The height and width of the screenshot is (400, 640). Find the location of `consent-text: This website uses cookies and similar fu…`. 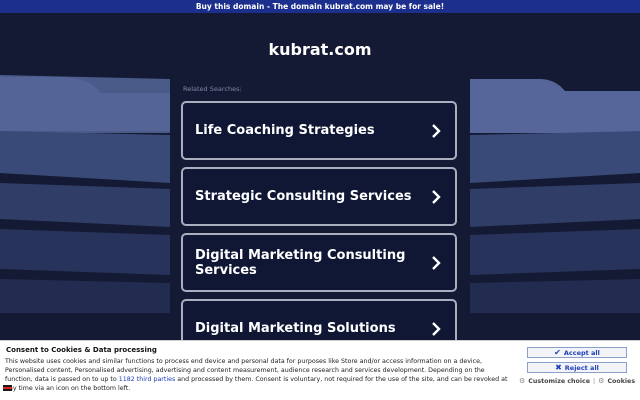

consent-text: This website uses cookies and similar fu… is located at coordinates (258, 375).